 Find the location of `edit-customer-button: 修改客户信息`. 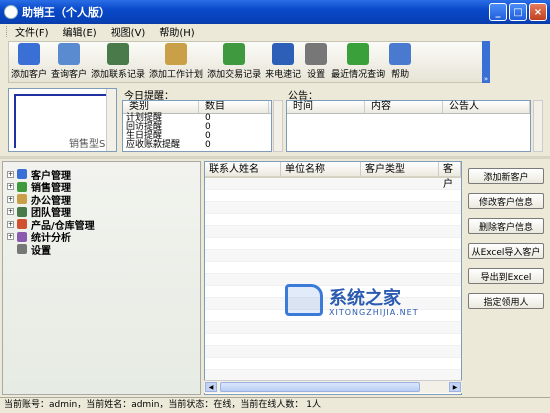

edit-customer-button: 修改客户信息 is located at coordinates (506, 201).